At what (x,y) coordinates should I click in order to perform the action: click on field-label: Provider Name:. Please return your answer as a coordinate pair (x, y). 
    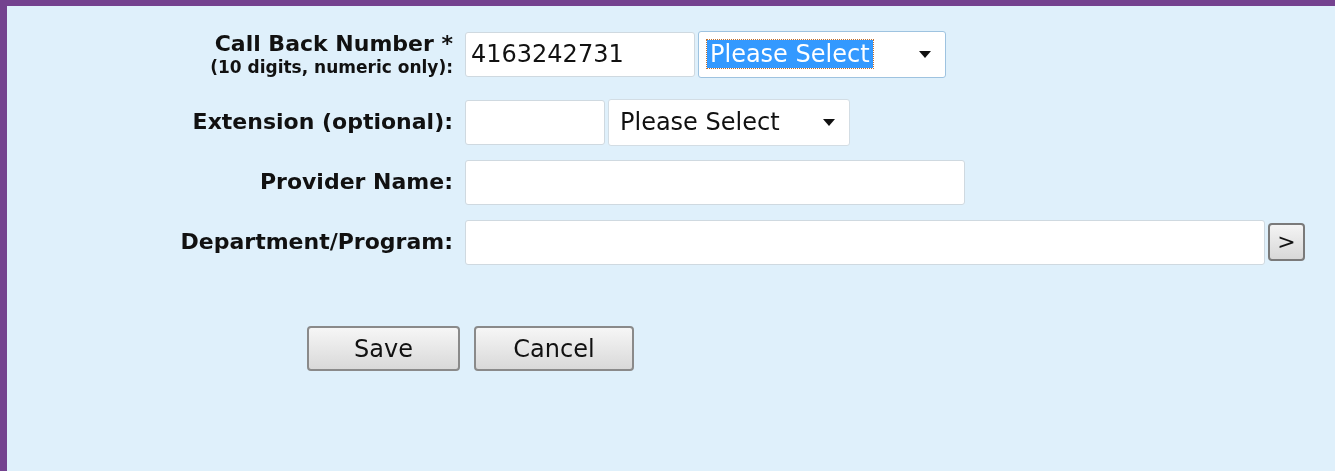
    Looking at the image, I should click on (355, 182).